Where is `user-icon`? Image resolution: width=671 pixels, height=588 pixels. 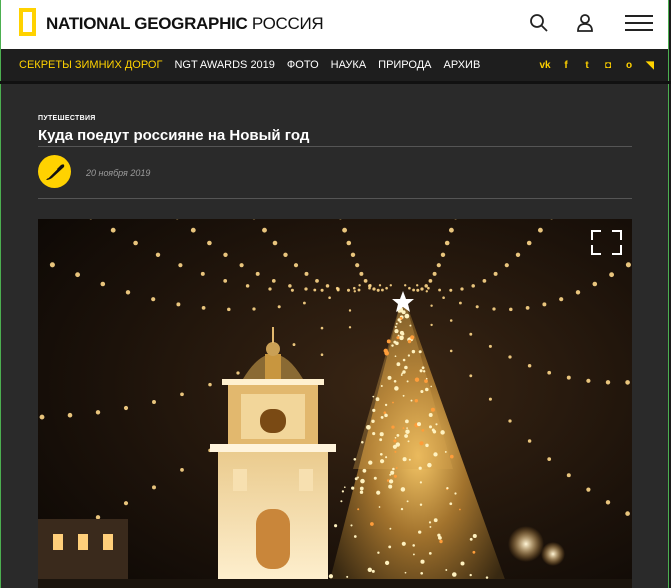 user-icon is located at coordinates (585, 23).